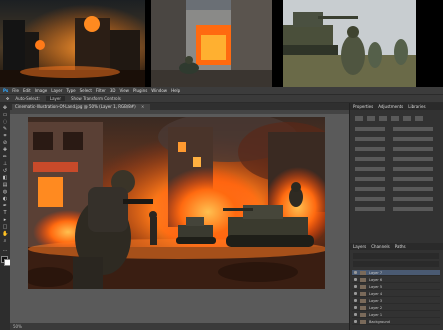 The image size is (443, 330). Describe the element at coordinates (5, 157) in the screenshot. I see `brush-tool-icon: ✏` at that location.